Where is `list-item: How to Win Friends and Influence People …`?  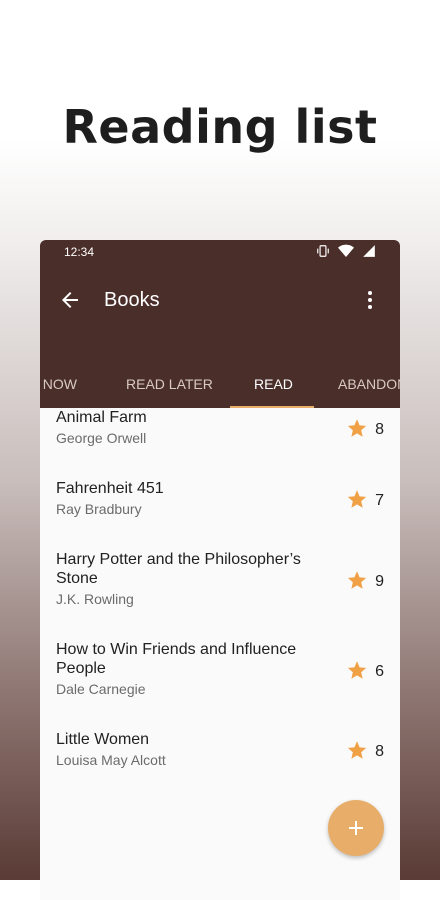
list-item: How to Win Friends and Influence People … is located at coordinates (220, 668).